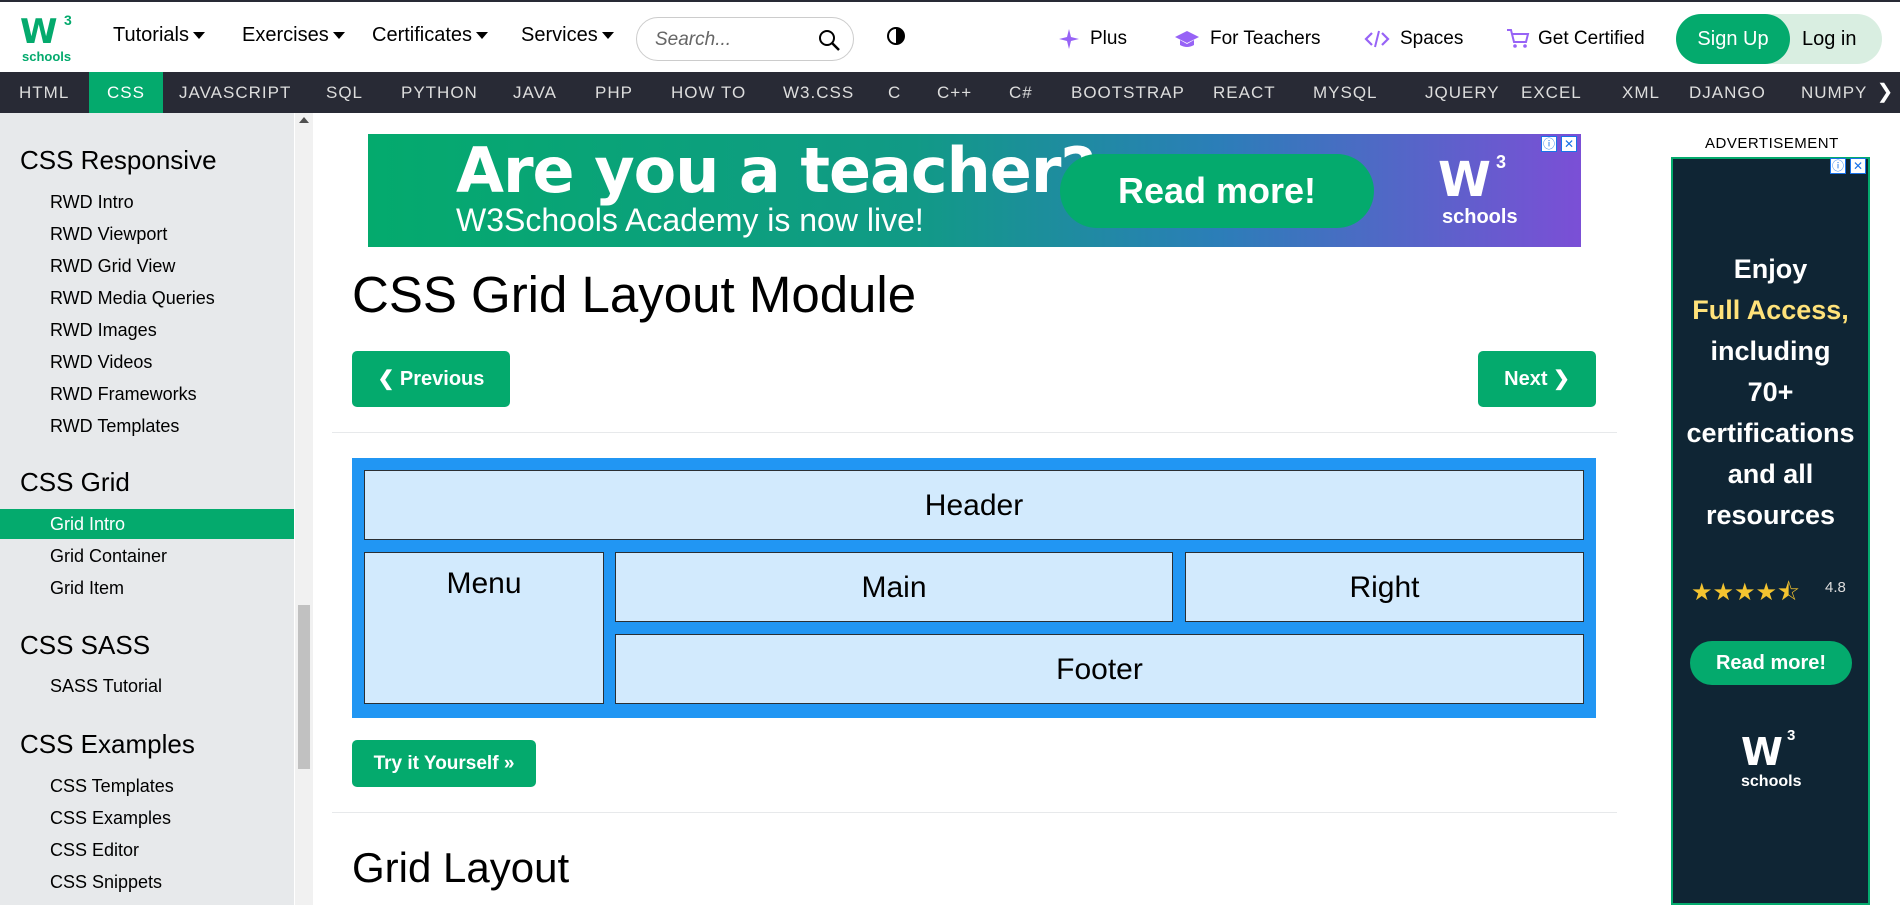 The height and width of the screenshot is (905, 1900). I want to click on sidebar-item: RWD Frameworks, so click(147, 394).